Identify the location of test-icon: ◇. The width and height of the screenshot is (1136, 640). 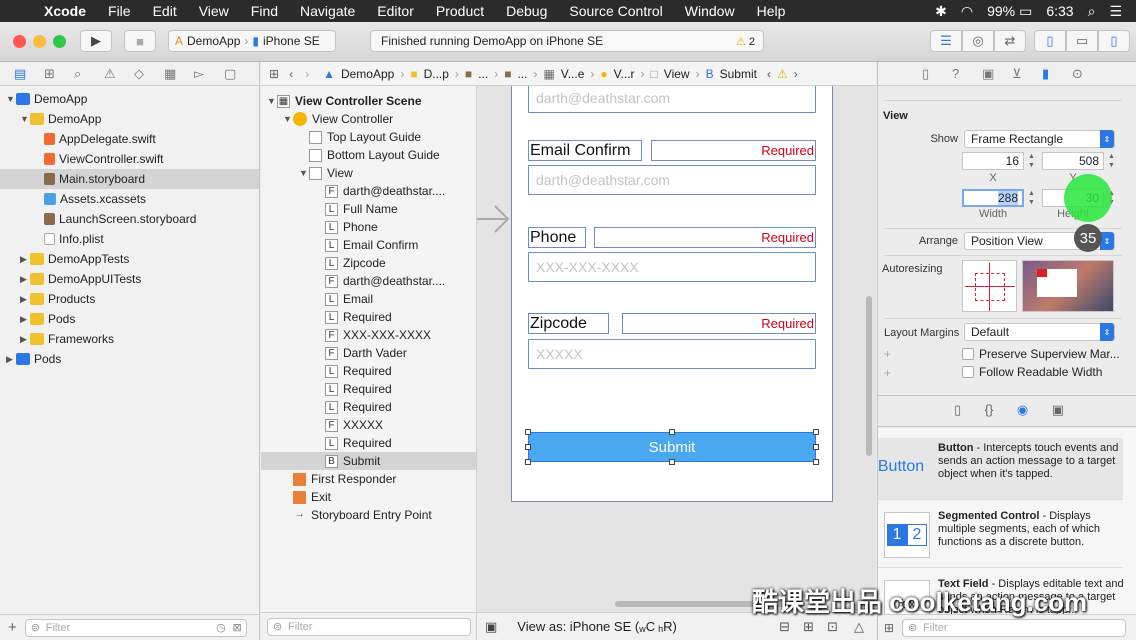
(149, 74).